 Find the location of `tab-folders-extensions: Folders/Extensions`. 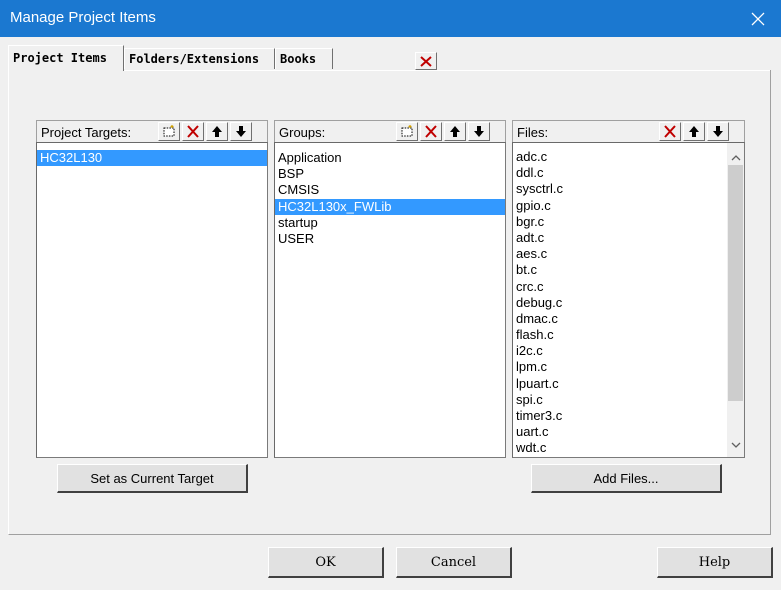

tab-folders-extensions: Folders/Extensions is located at coordinates (199, 58).